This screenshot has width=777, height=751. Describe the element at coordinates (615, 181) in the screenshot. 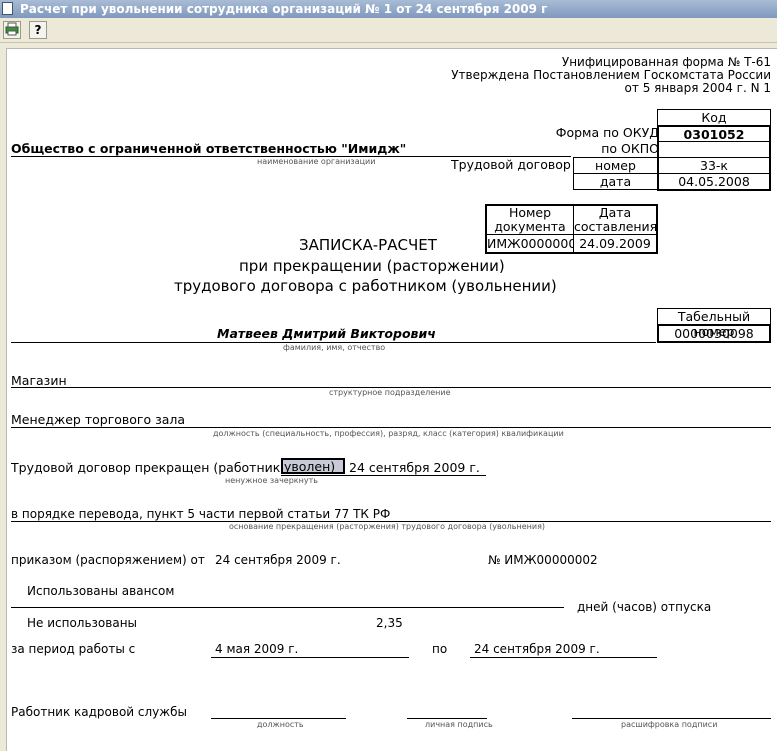

I see `date-label: дата` at that location.